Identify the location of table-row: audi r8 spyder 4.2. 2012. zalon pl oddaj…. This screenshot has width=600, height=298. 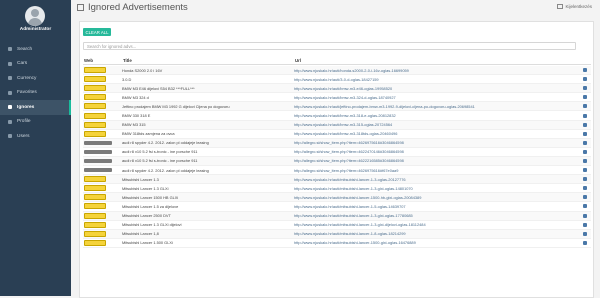
(337, 171).